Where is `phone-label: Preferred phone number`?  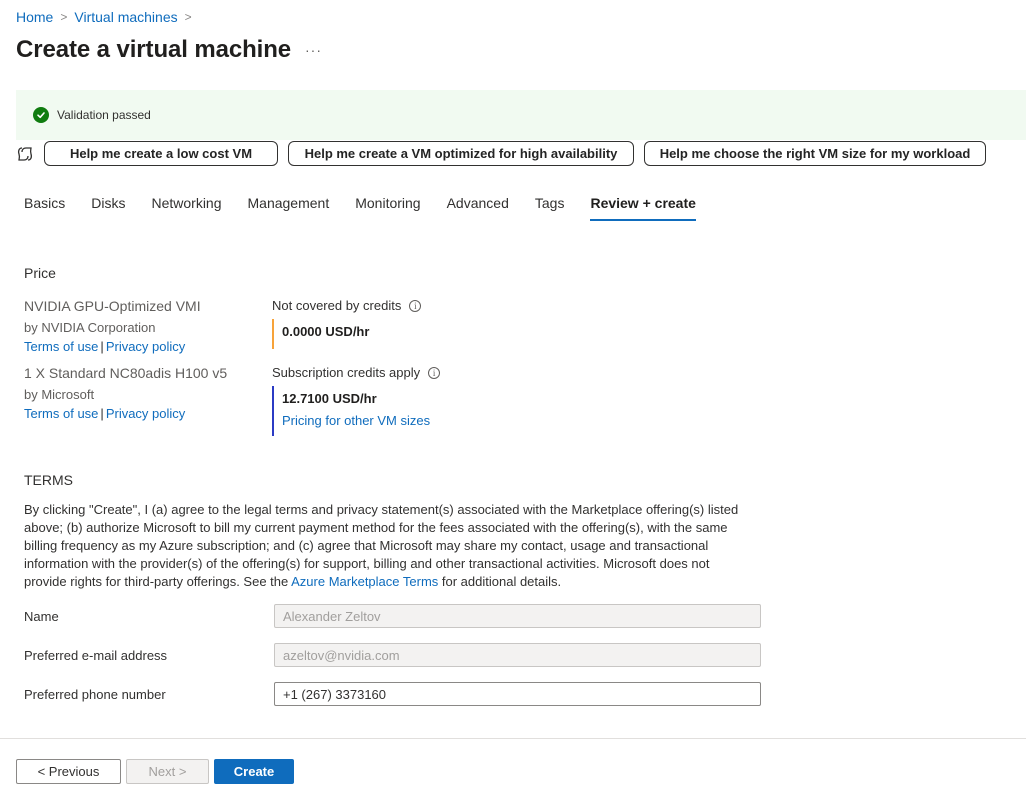
phone-label: Preferred phone number is located at coordinates (95, 694).